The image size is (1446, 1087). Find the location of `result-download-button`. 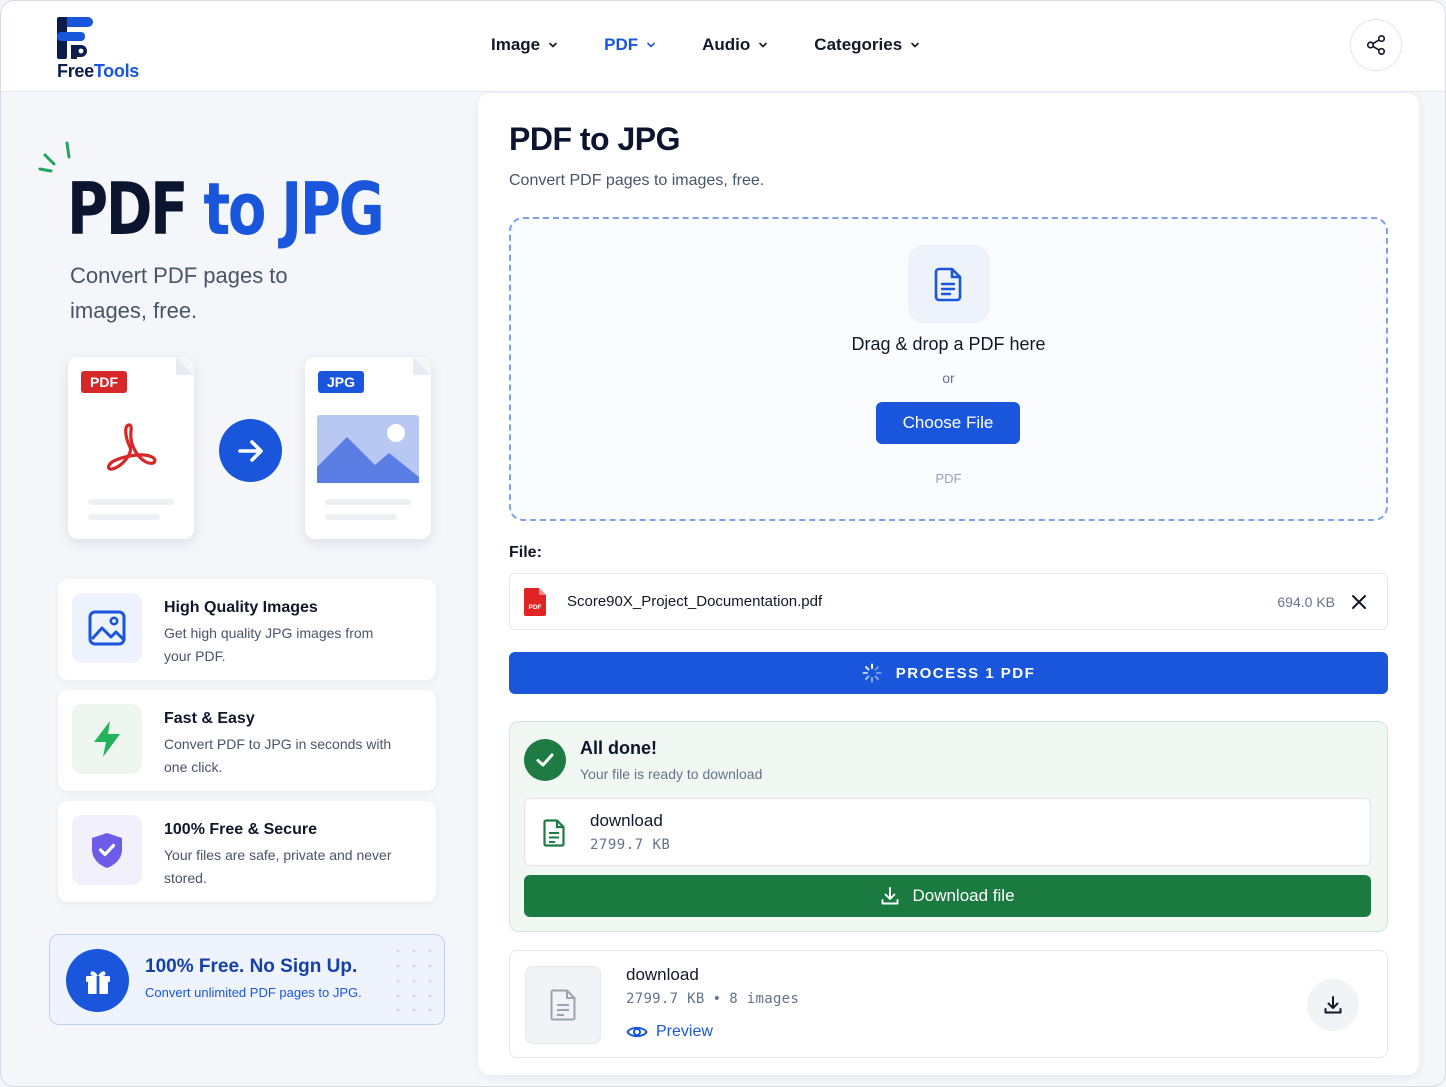

result-download-button is located at coordinates (1333, 1005).